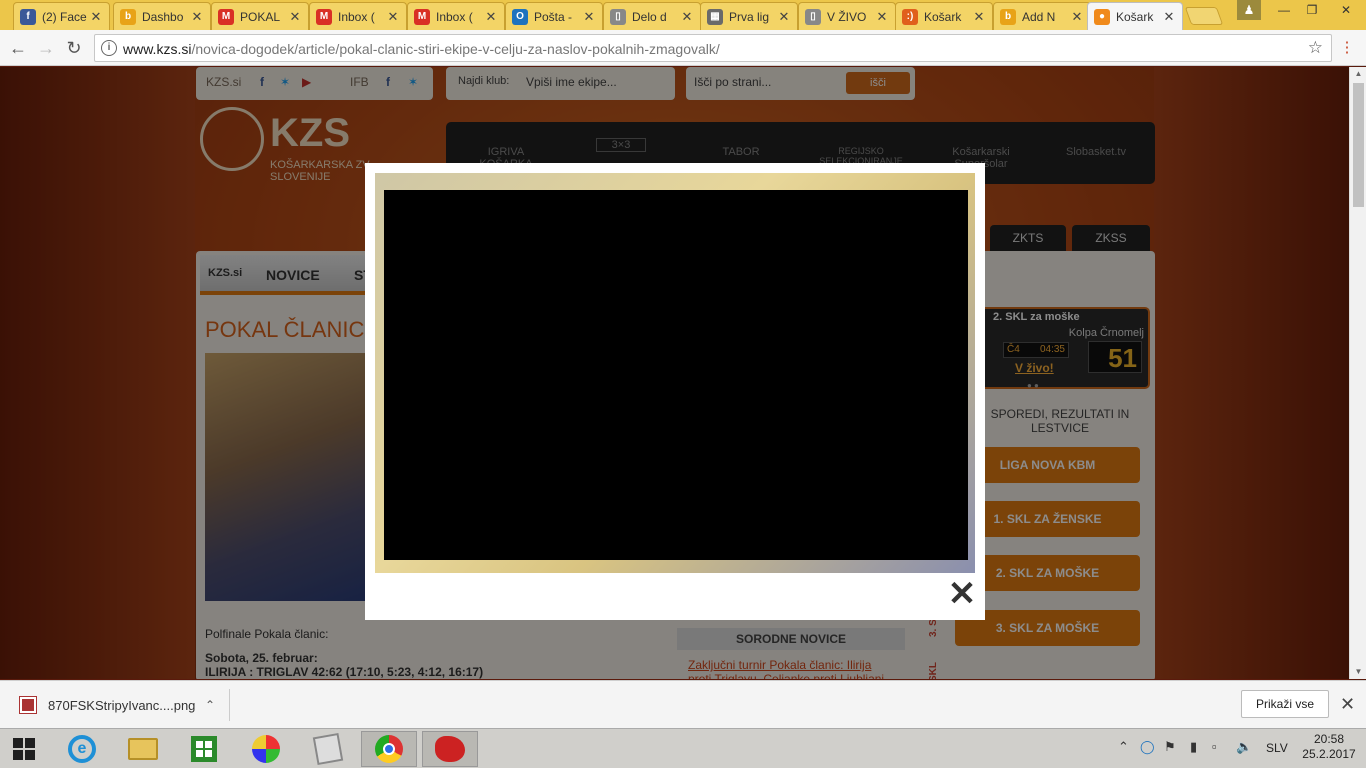  I want to click on download-filename: 870FSKStripyIvanc....png, so click(122, 705).